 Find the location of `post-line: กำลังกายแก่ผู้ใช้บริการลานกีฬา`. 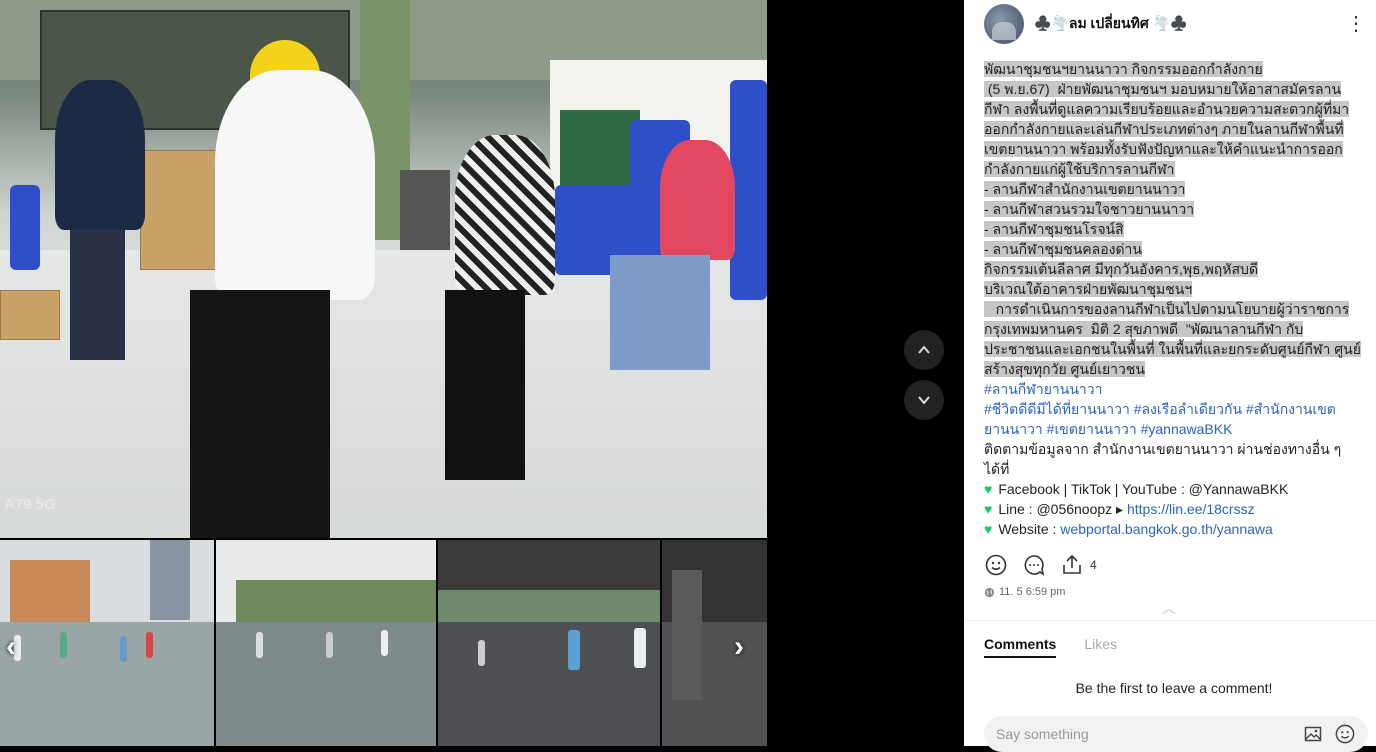

post-line: กำลังกายแก่ผู้ใช้บริการลานกีฬา is located at coordinates (1176, 169).